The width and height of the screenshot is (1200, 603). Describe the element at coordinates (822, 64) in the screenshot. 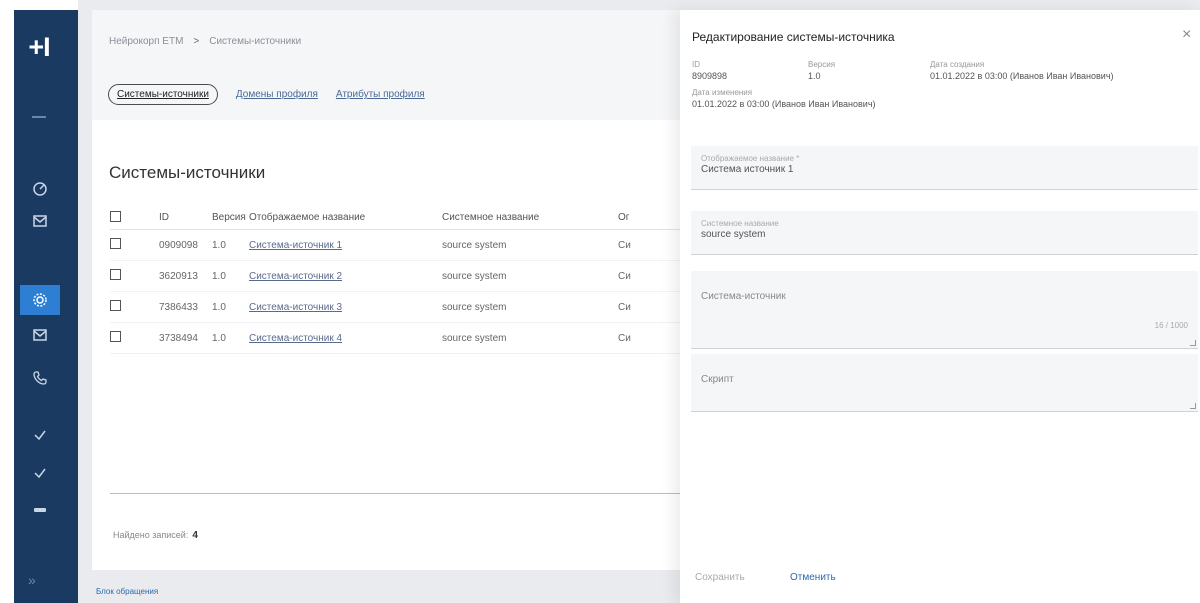

I see `meta-version-label: Версия` at that location.